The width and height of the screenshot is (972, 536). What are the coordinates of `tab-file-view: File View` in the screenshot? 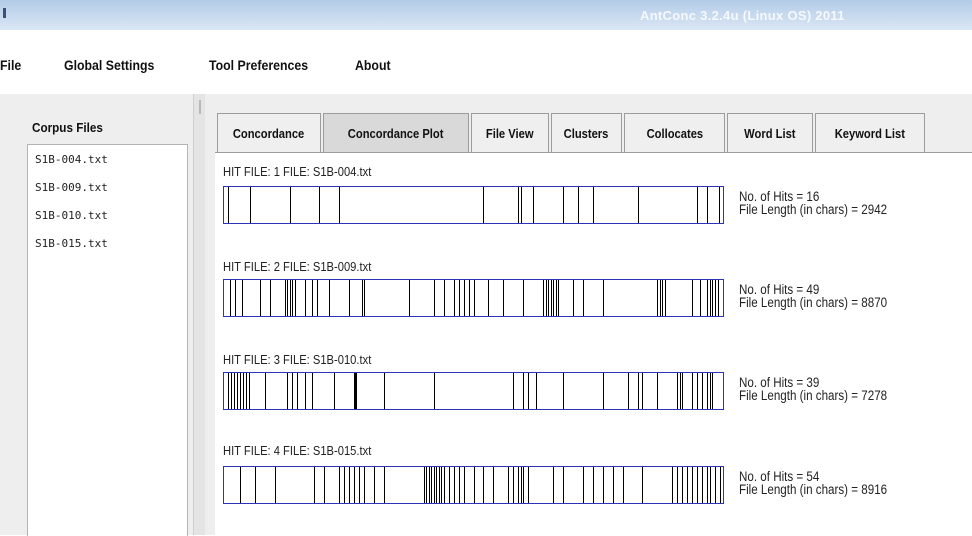 It's located at (510, 132).